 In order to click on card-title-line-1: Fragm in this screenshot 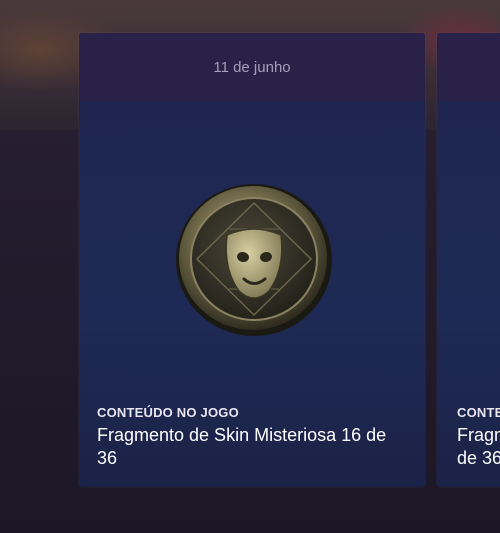, I will do `click(478, 435)`.